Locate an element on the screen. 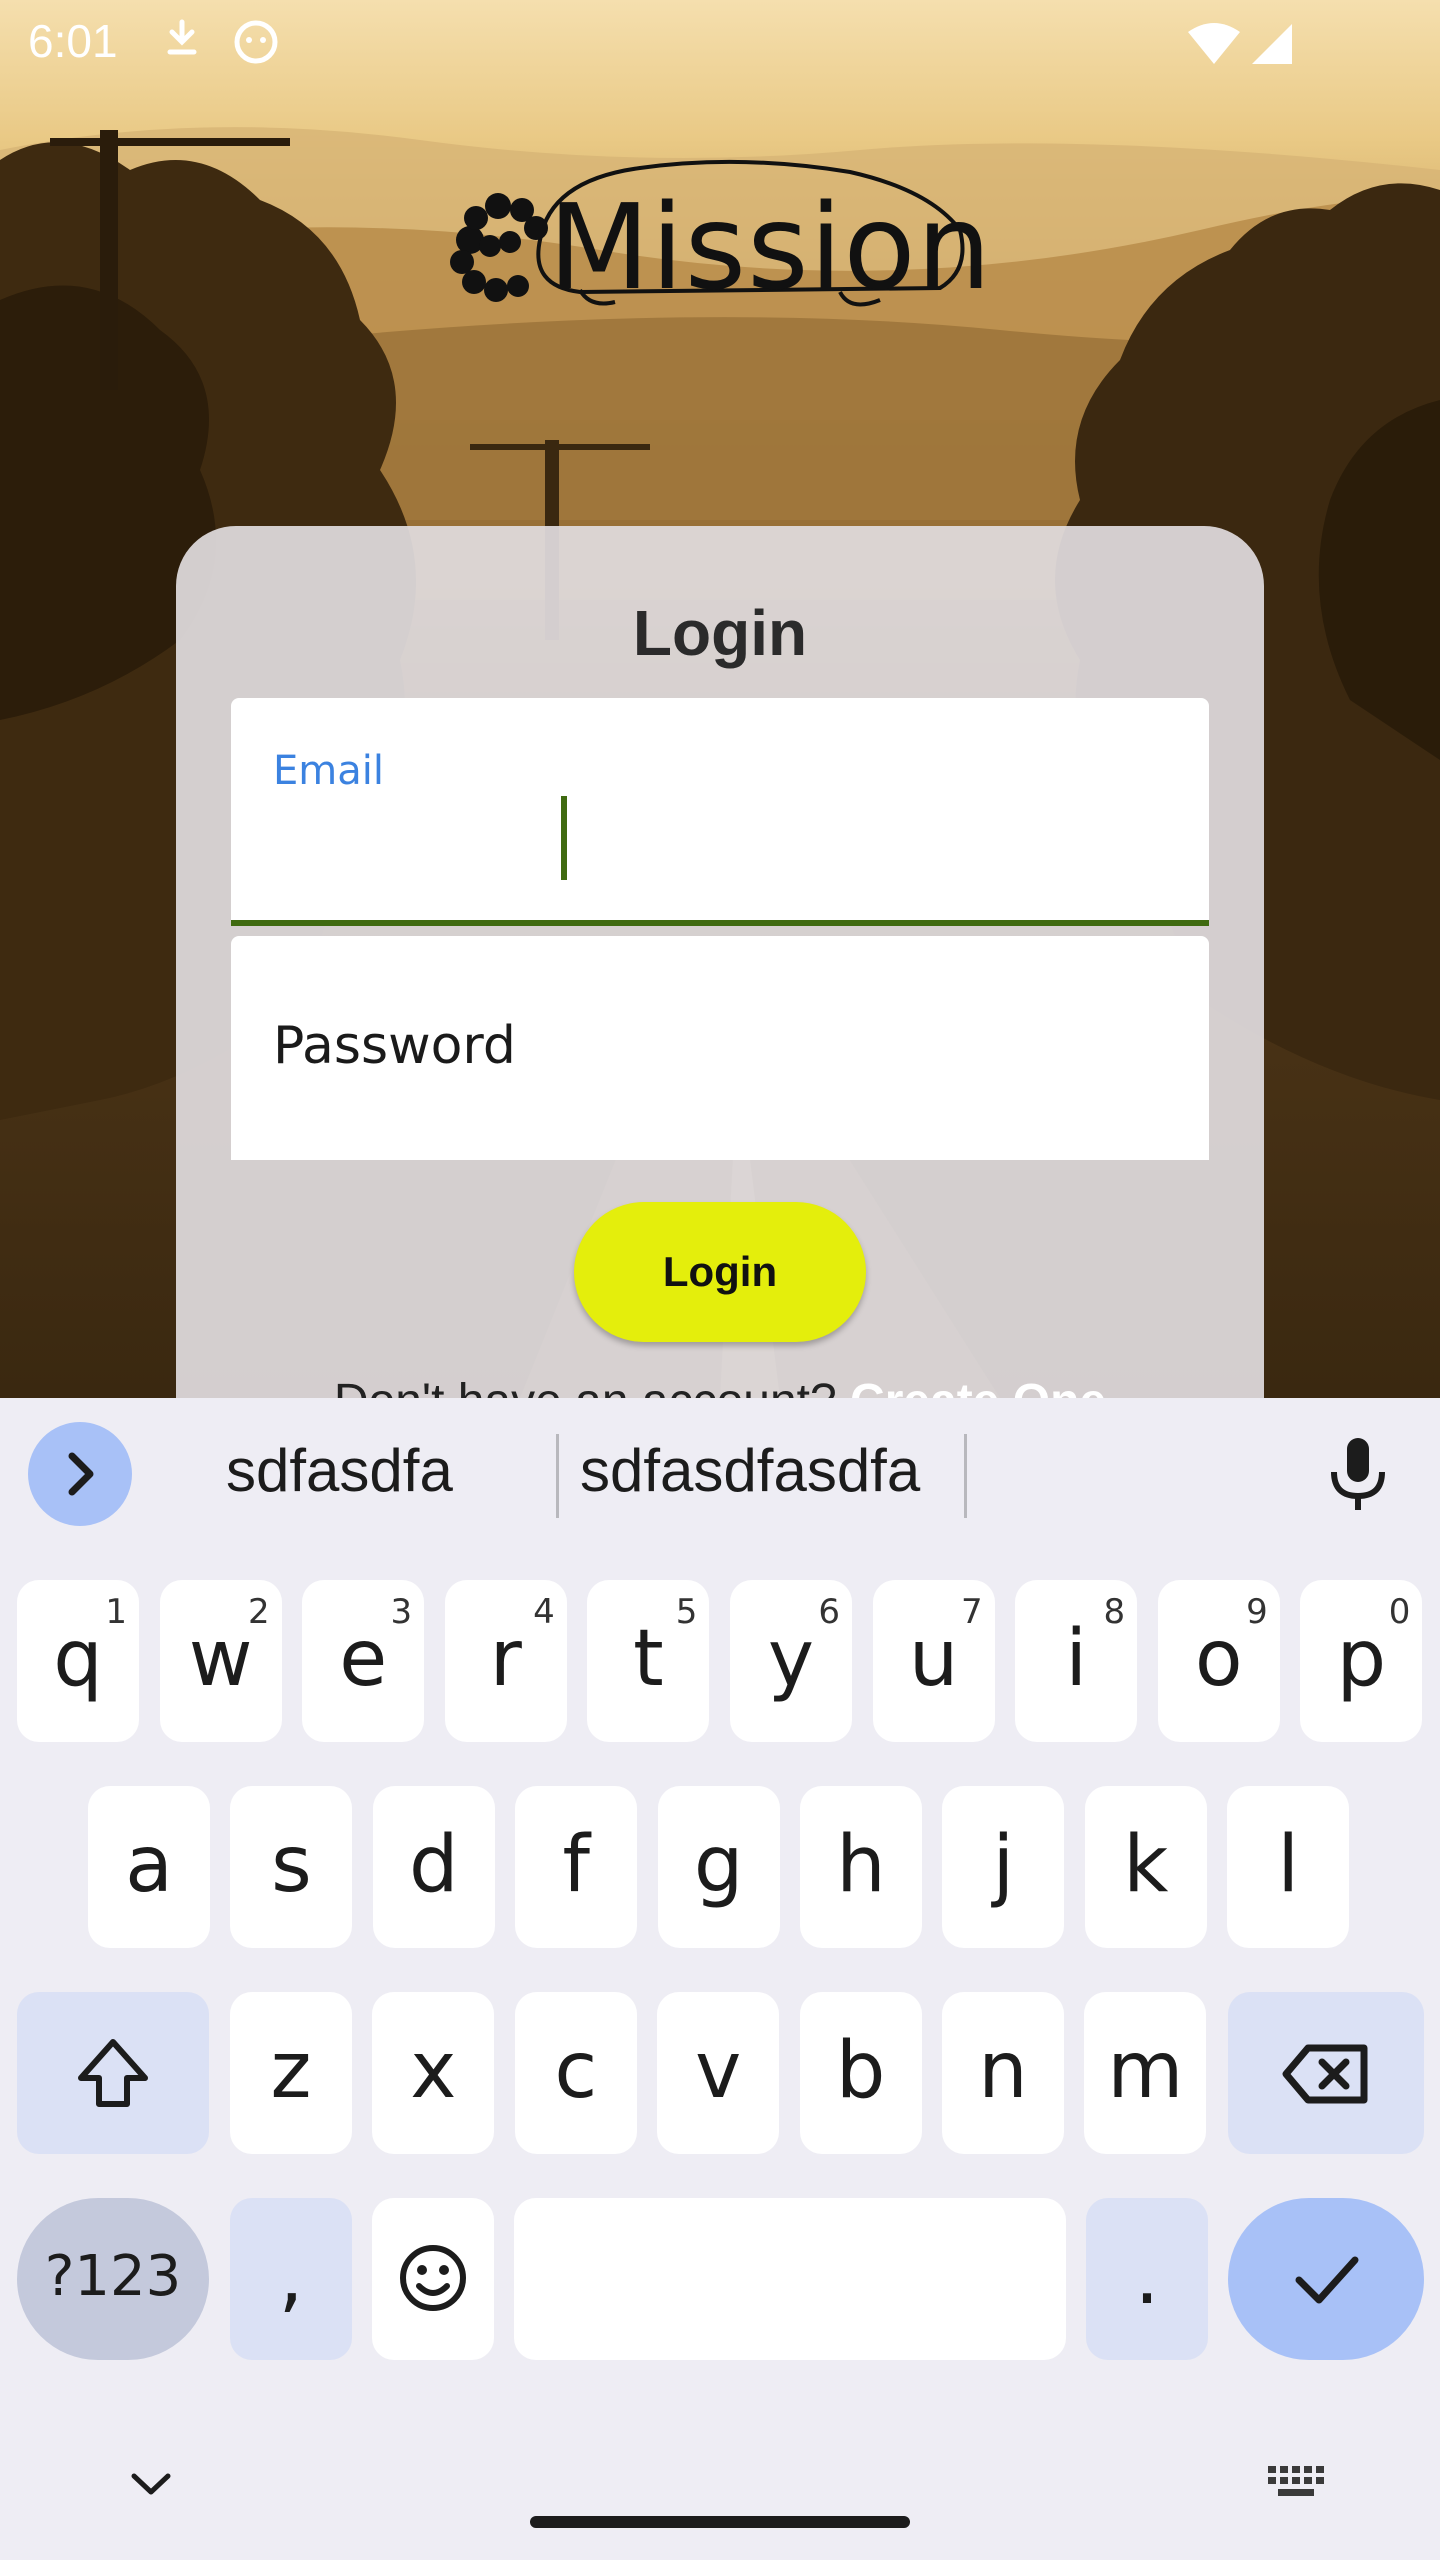 Image resolution: width=1440 pixels, height=2560 pixels. key-g: g is located at coordinates (718, 1867).